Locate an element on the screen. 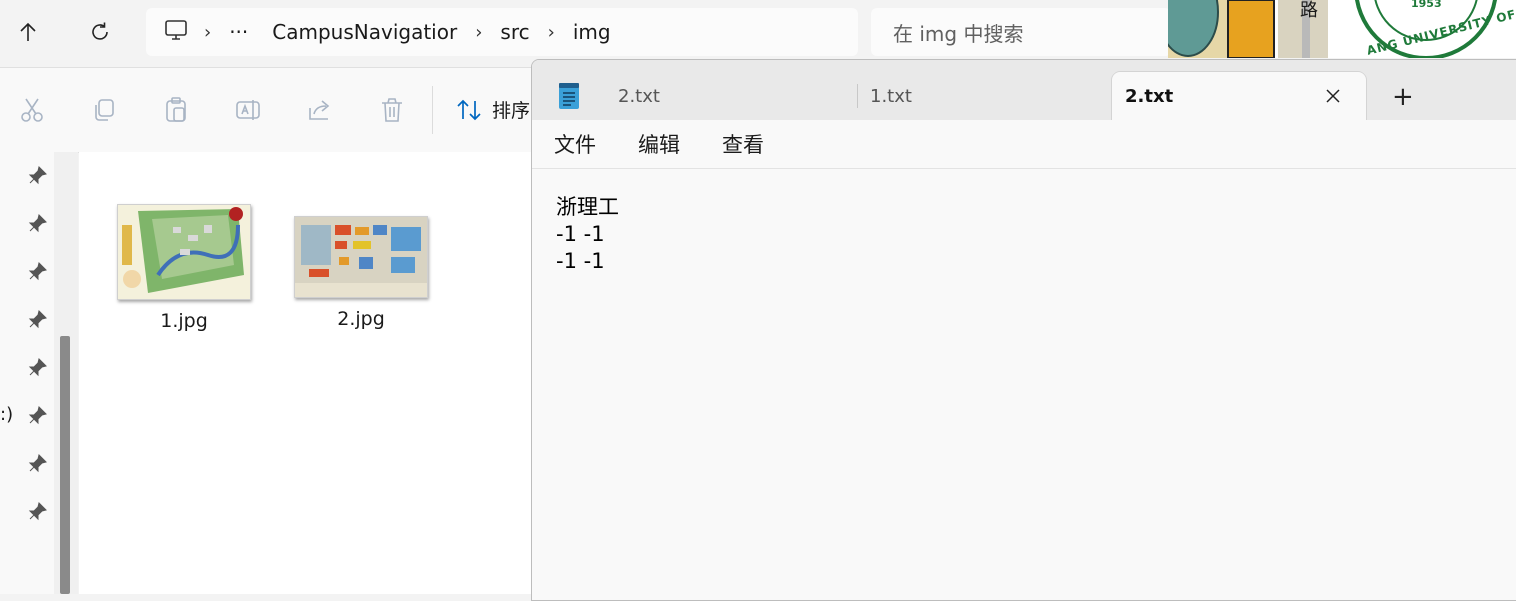 The height and width of the screenshot is (601, 1516). tab-strip: 2.txt 1.txt 2.txt + is located at coordinates (1024, 90).